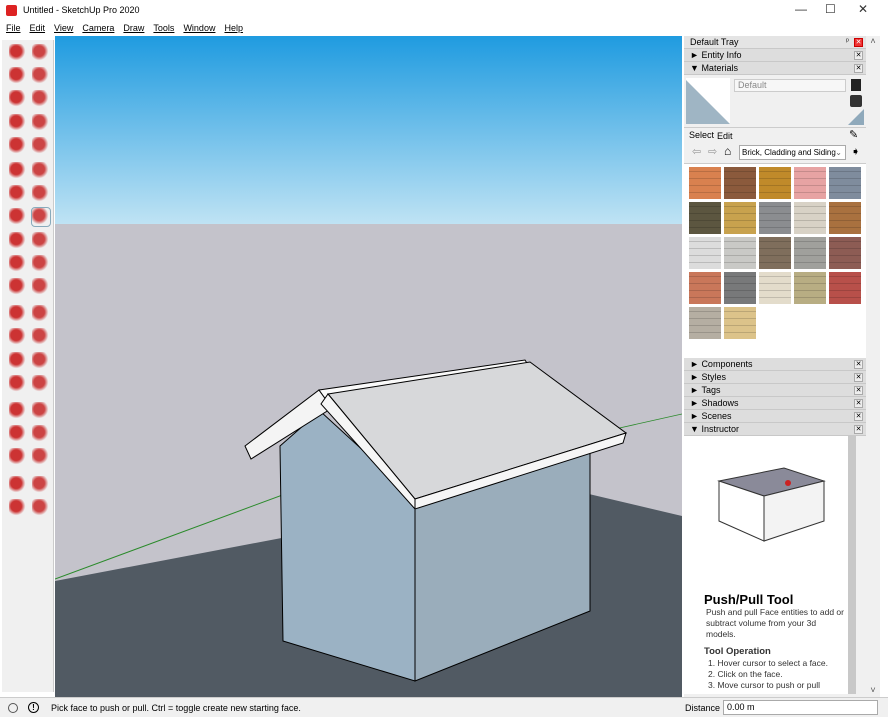 This screenshot has height=723, width=888. Describe the element at coordinates (41, 76) in the screenshot. I see `eraser-alt-tool-icon` at that location.